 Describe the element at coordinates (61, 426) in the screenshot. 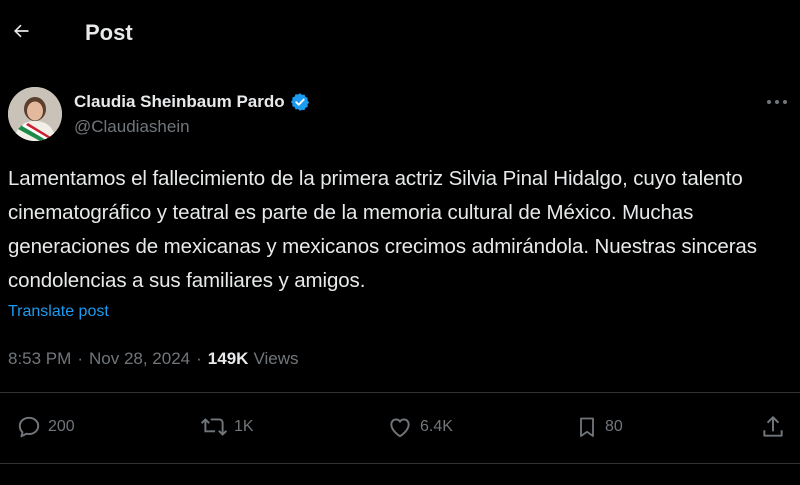

I see `reply-count: 200` at that location.